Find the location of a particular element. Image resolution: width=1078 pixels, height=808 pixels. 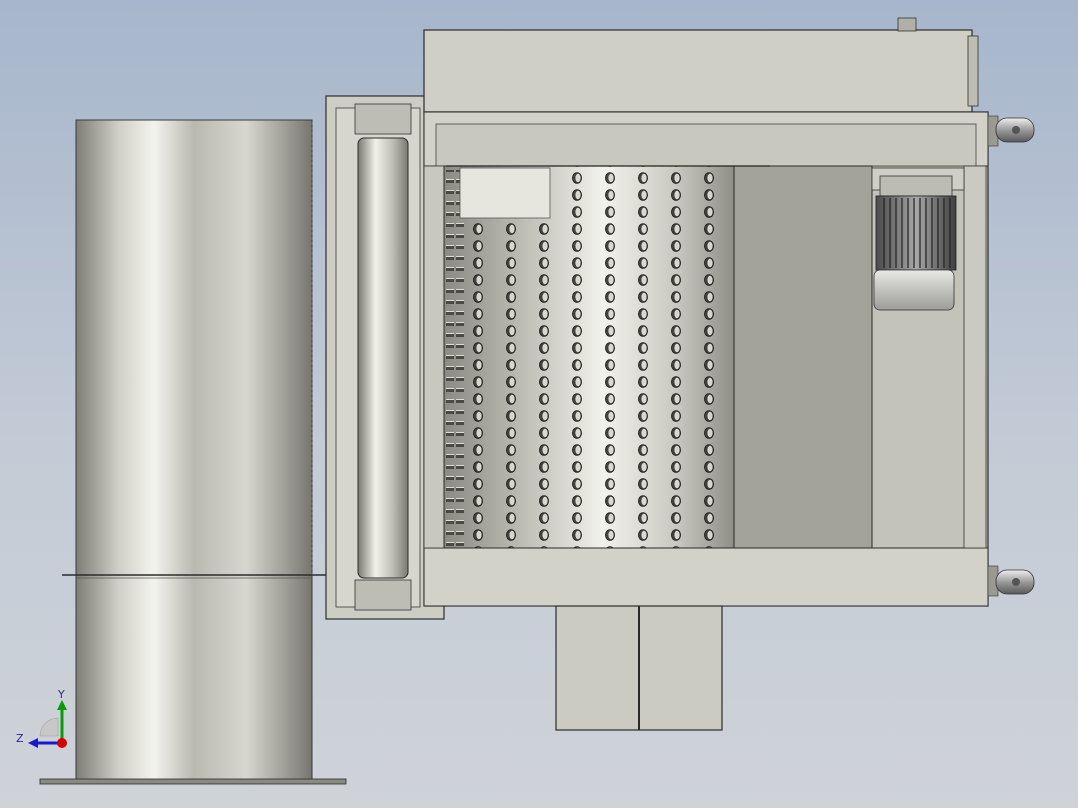

y-axis-label: Y is located at coordinates (61, 694).